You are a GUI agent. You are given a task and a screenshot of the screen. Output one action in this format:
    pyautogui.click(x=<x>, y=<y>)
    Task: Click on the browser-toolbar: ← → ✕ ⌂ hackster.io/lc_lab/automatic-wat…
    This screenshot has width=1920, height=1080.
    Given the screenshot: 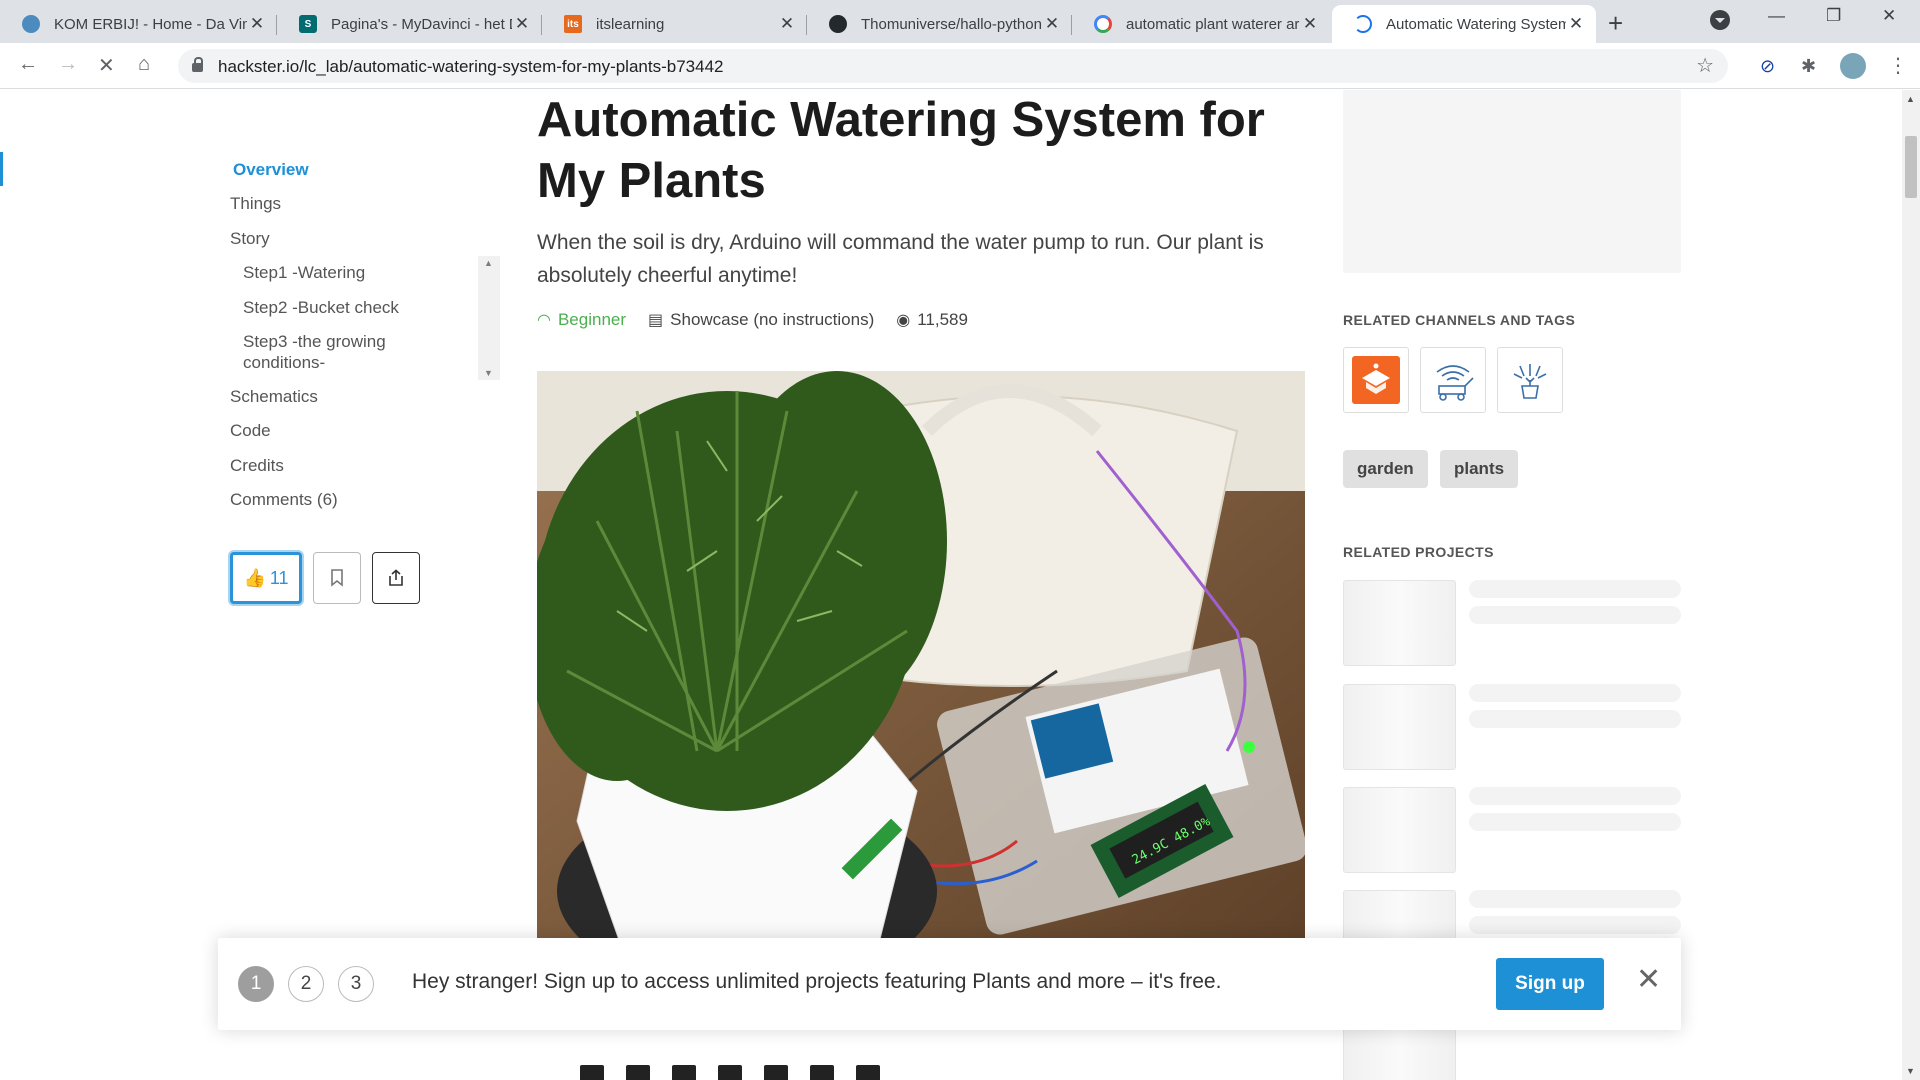 What is the action you would take?
    pyautogui.click(x=960, y=66)
    